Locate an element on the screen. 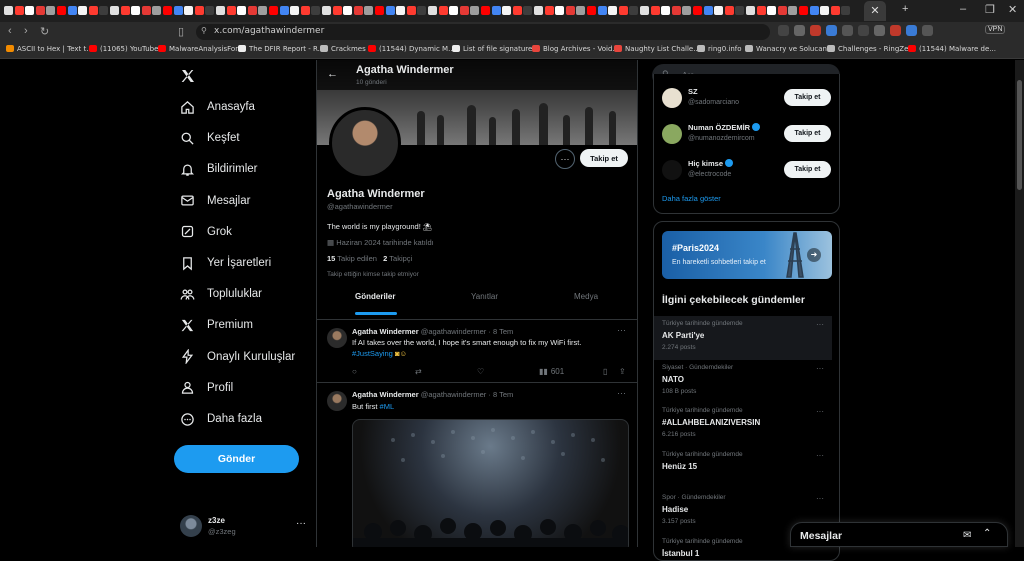  new-message-icon: ✉ is located at coordinates (967, 535).